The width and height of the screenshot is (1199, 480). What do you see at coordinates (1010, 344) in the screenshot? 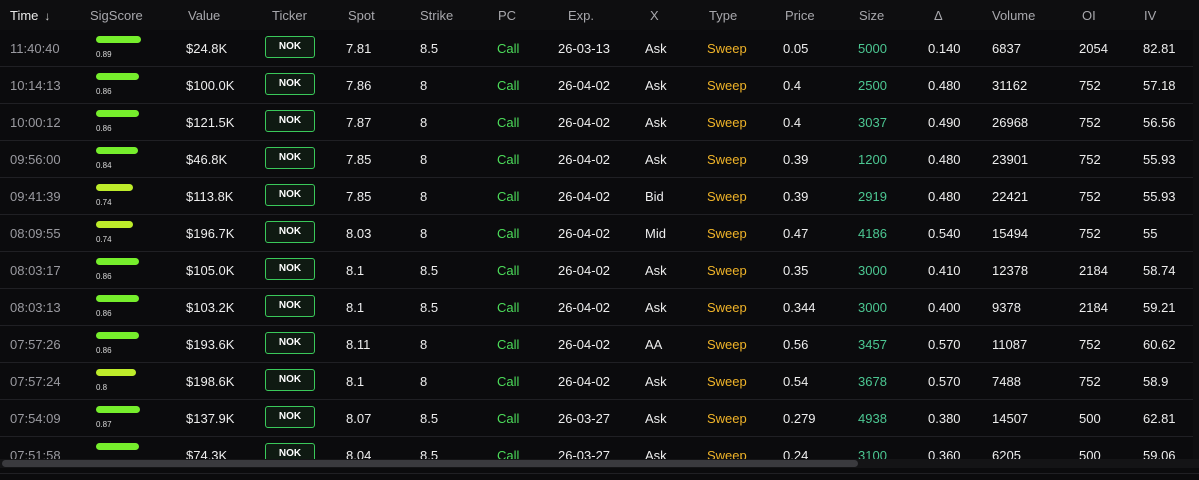
I see `cell-volume: 11087` at bounding box center [1010, 344].